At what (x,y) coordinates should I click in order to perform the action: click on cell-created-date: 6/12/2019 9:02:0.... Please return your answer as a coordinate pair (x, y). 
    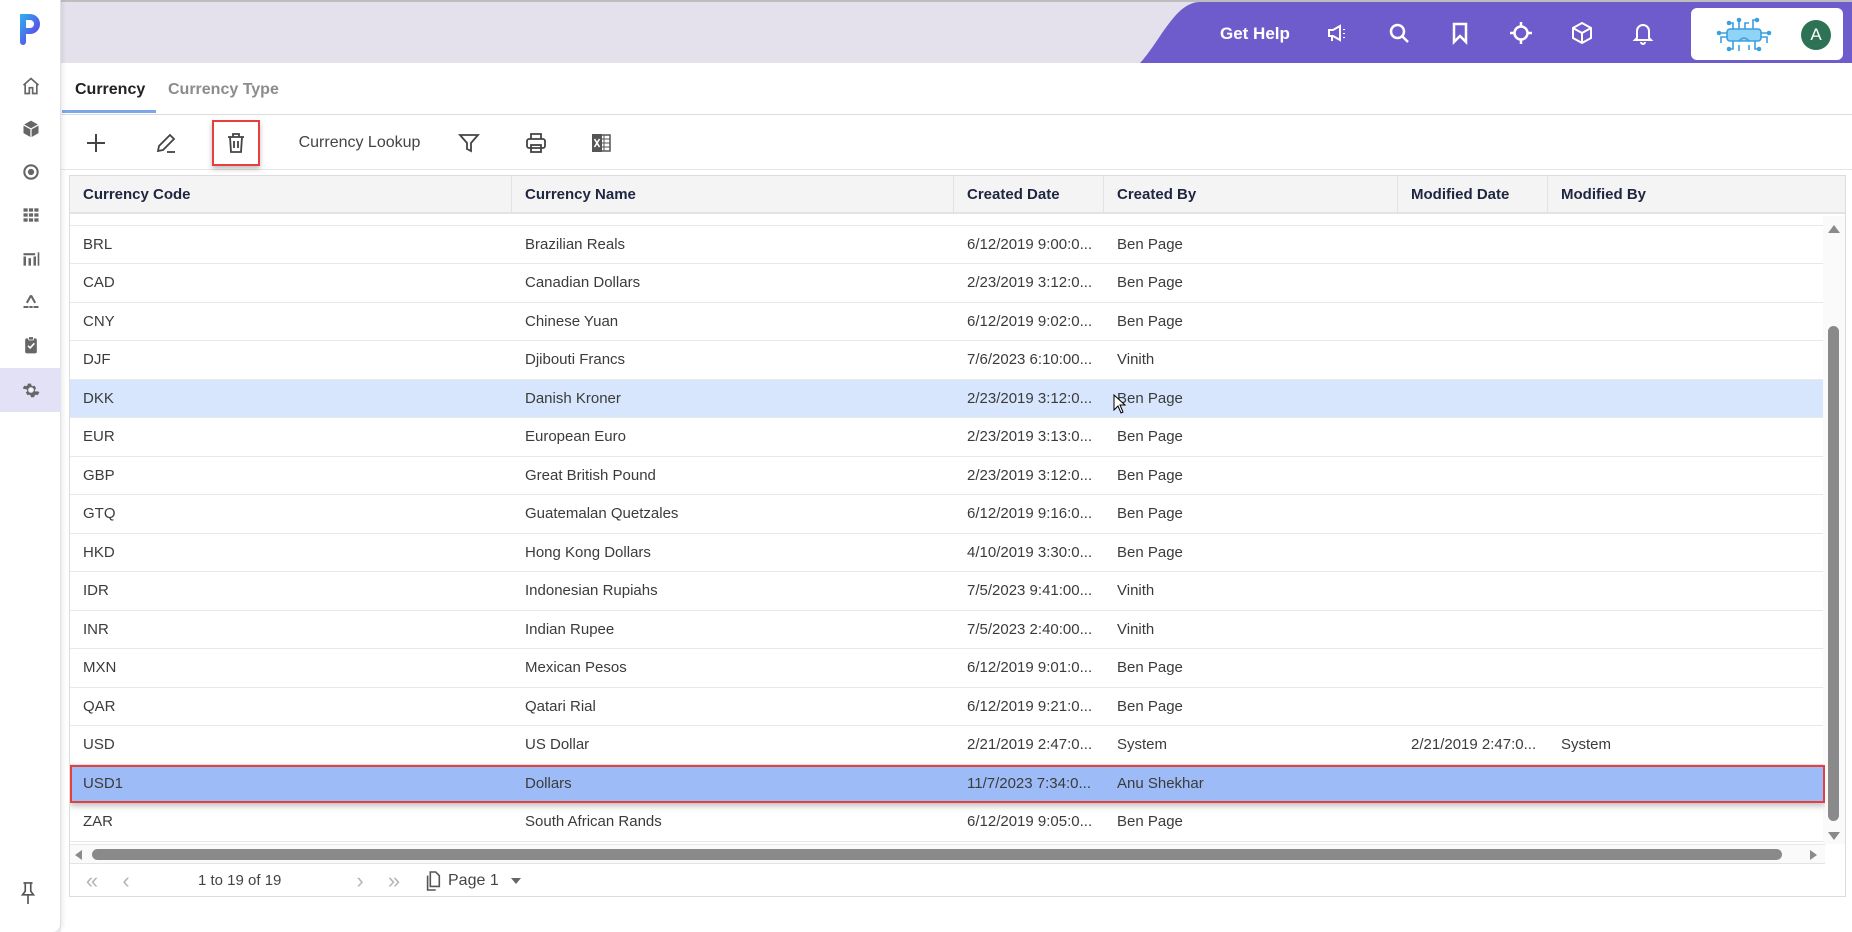
    Looking at the image, I should click on (1030, 321).